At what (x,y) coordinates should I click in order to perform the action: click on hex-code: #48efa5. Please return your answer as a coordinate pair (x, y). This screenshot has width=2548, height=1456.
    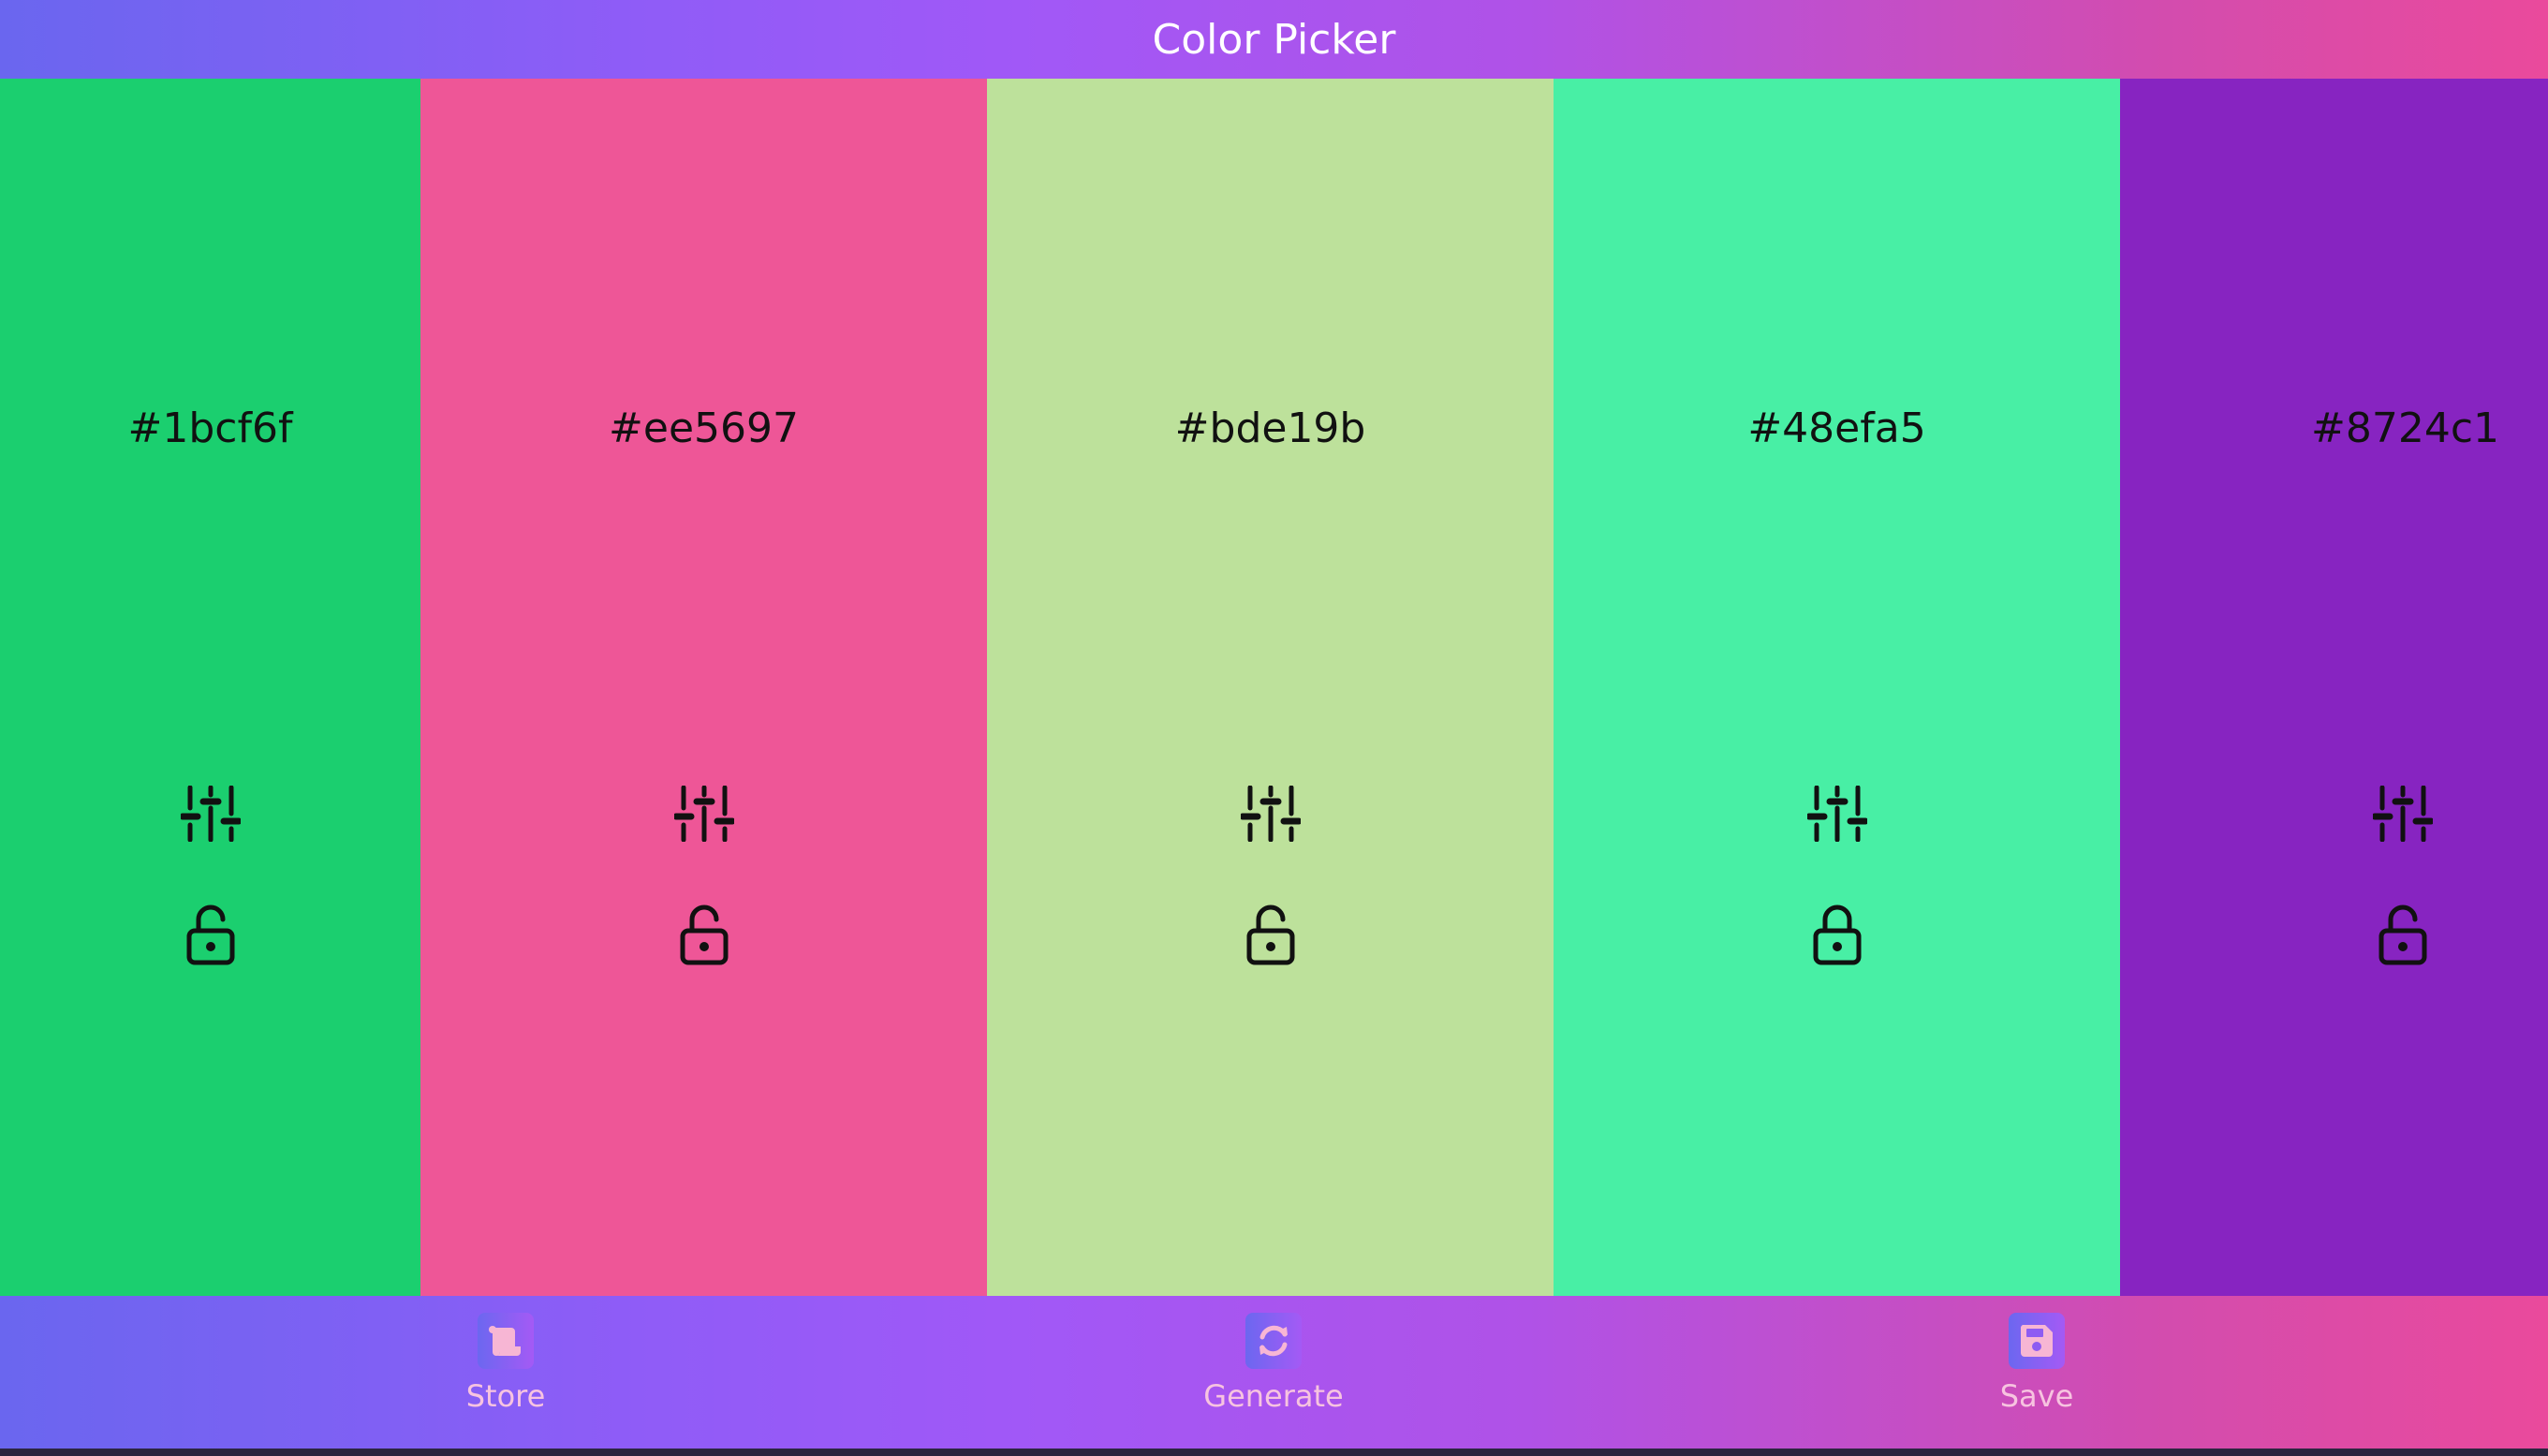
    Looking at the image, I should click on (1837, 428).